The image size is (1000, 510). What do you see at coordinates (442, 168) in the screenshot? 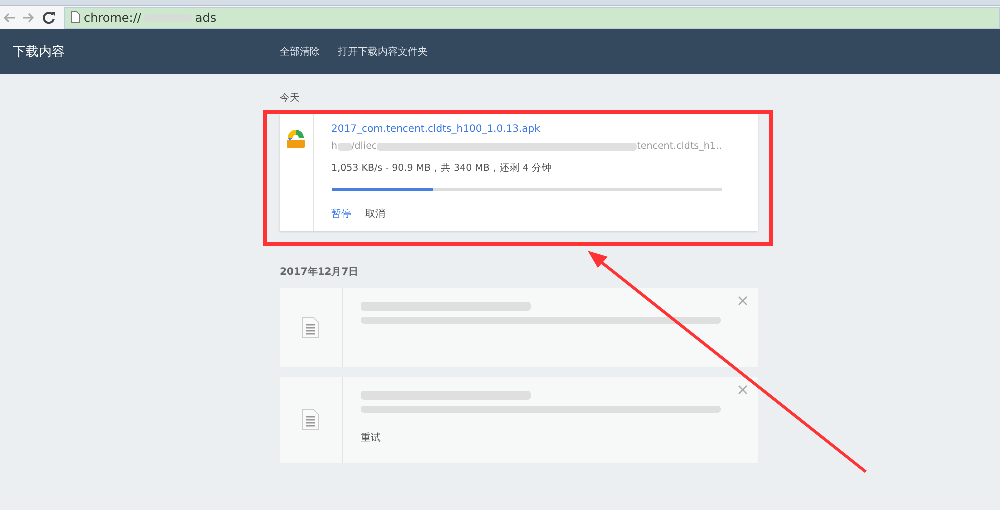
I see `download-status: 1,053 KB/s - 90.9 MB，共 340 MB，还剩 4 分钟` at bounding box center [442, 168].